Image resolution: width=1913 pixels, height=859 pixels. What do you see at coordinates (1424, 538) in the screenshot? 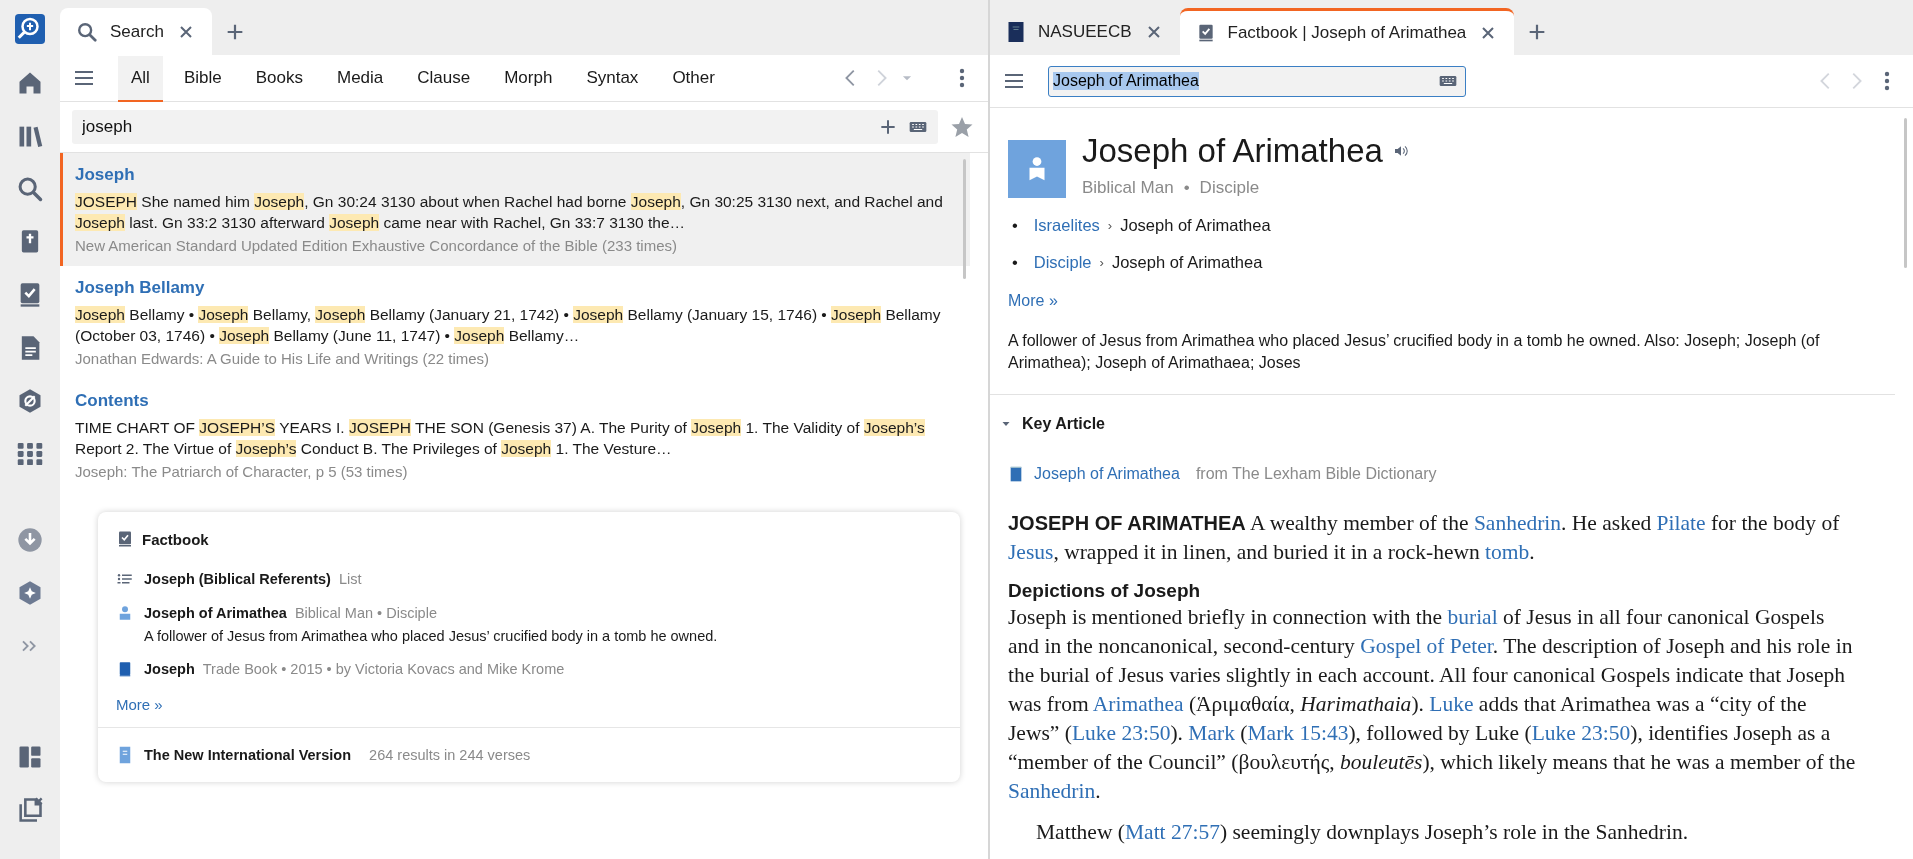
I see `article-paragraph: JOSEPH OF ARIMATHEA A wealthy member of the Sanhedrin. He asked Pilate for the body of Jesus, wrapped it in linen, and buried it in a rock-hewn tomb.` at bounding box center [1424, 538].